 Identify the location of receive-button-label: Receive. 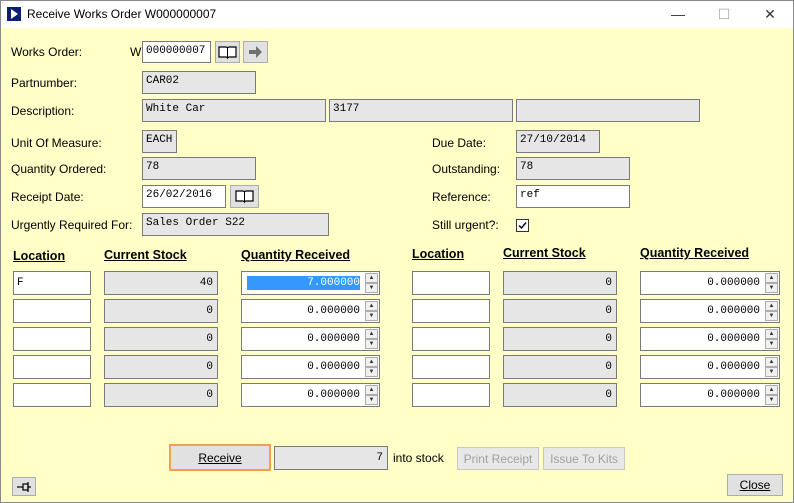
(220, 458).